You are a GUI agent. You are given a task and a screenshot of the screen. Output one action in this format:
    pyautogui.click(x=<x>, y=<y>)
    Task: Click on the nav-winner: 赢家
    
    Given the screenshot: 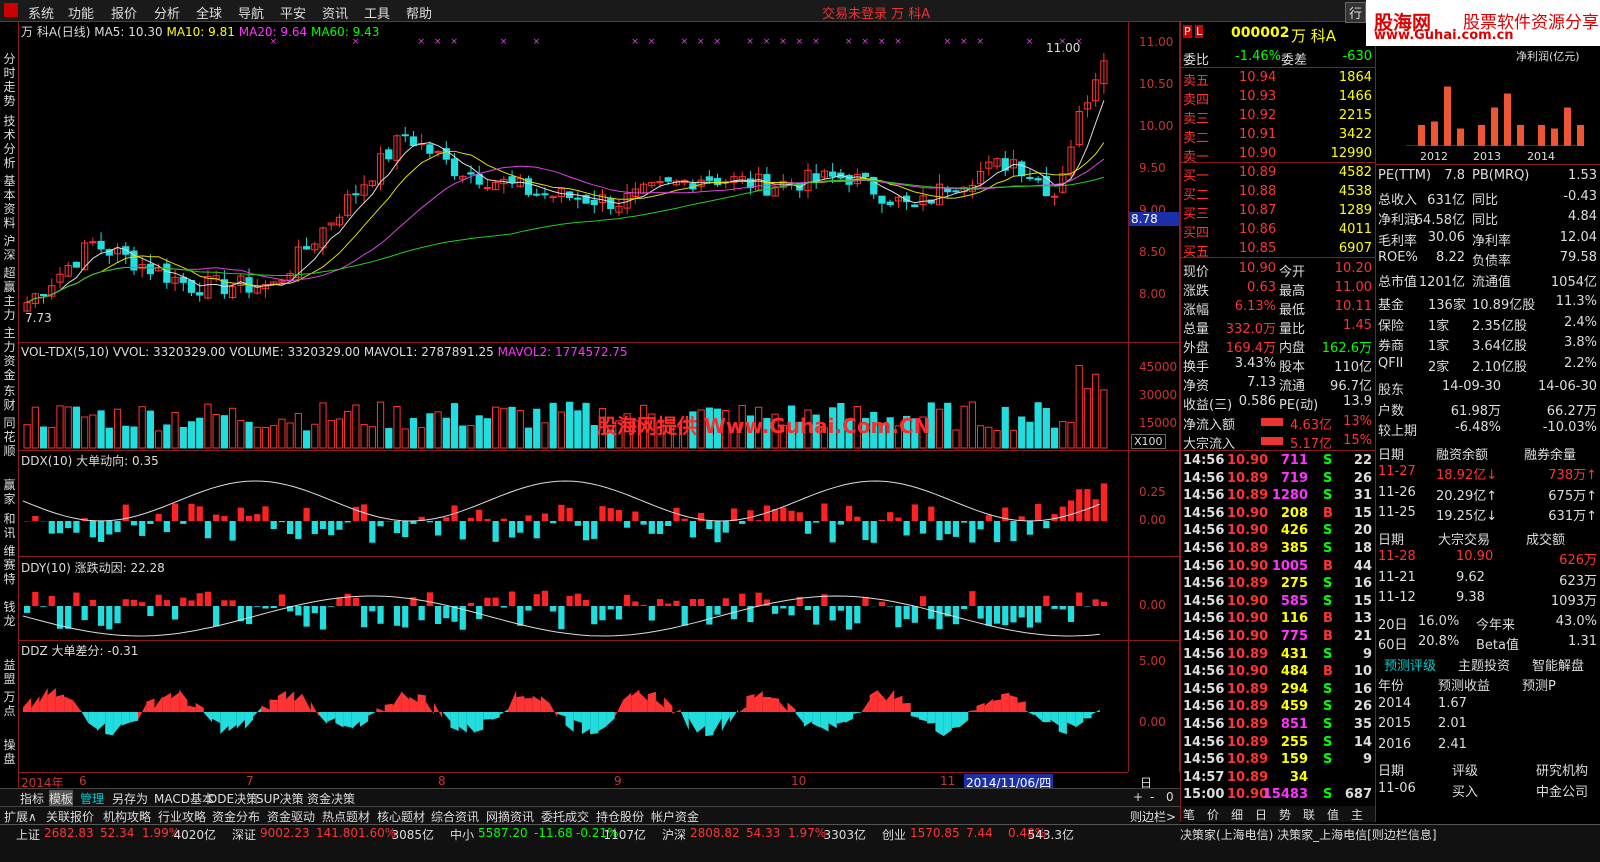 What is the action you would take?
    pyautogui.click(x=9, y=492)
    